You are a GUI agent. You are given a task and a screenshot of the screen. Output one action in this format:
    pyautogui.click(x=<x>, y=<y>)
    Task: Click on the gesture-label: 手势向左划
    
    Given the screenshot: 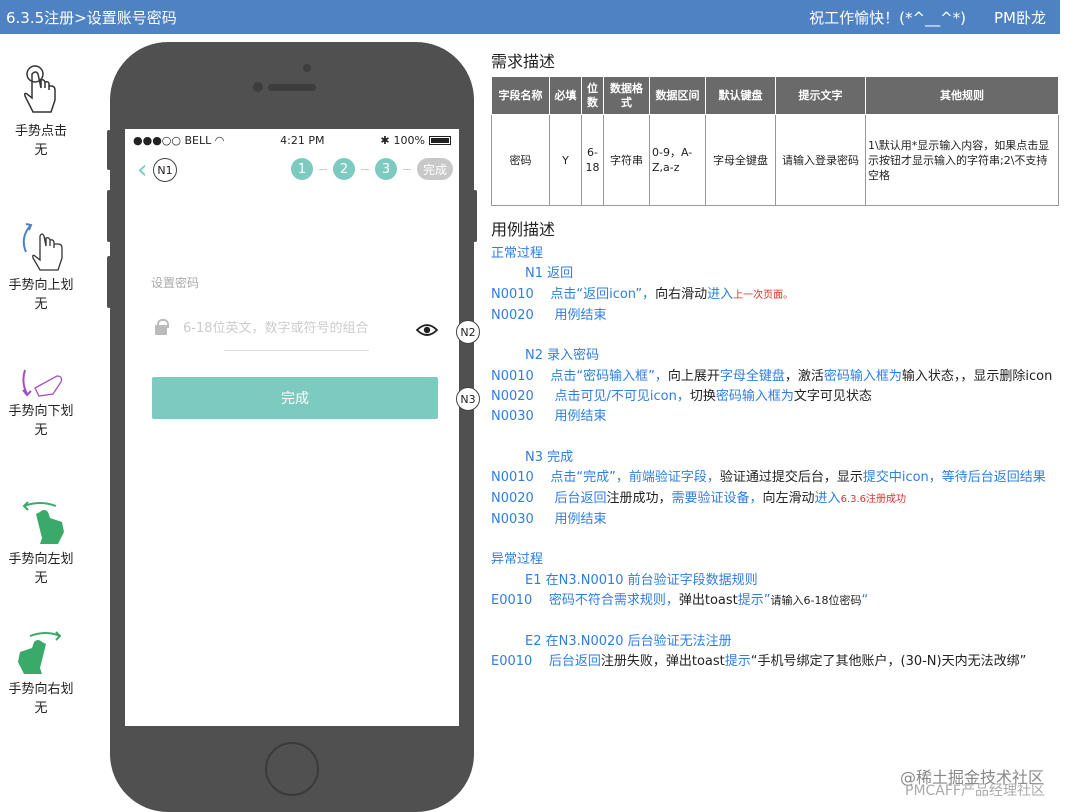 What is the action you would take?
    pyautogui.click(x=41, y=559)
    